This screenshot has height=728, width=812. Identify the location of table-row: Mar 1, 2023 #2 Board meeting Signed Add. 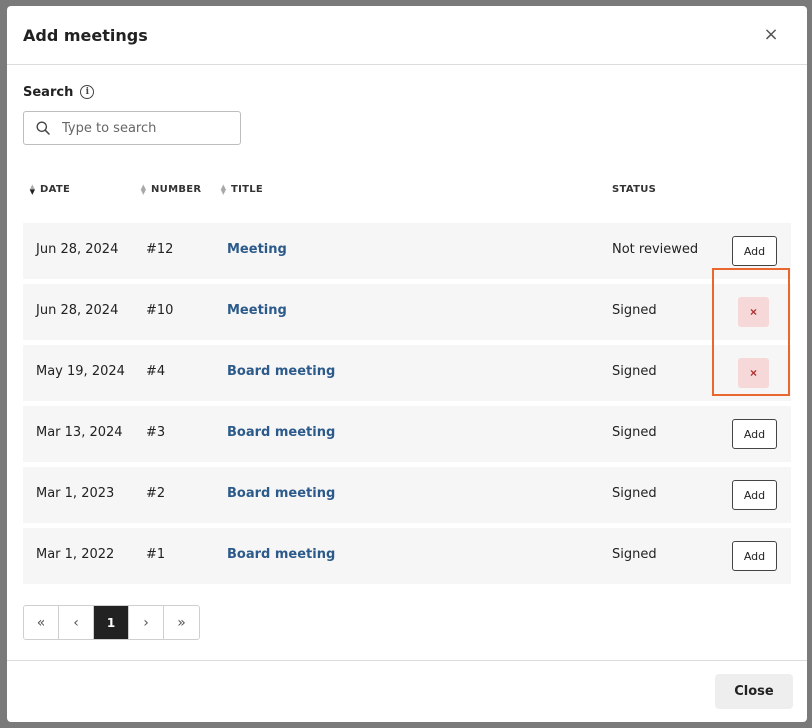
(407, 495).